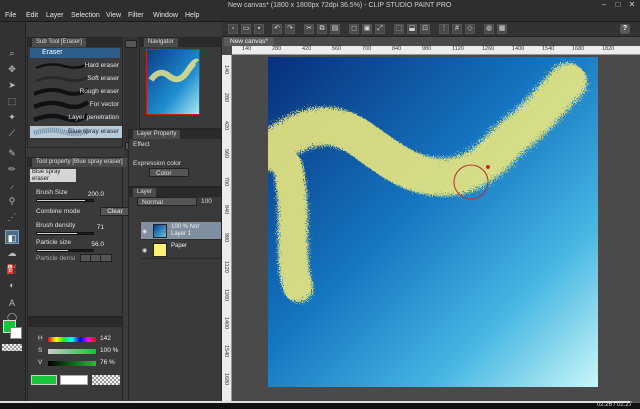 Image resolution: width=640 pixels, height=409 pixels. Describe the element at coordinates (115, 211) in the screenshot. I see `combine-mode-dropdown: Clear` at that location.